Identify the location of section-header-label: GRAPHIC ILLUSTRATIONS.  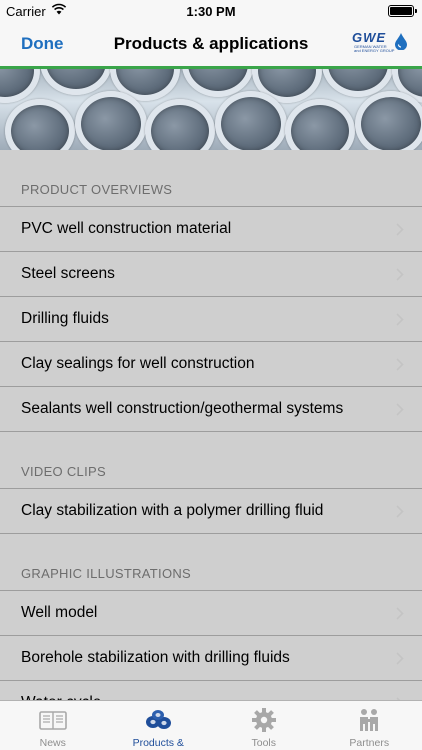
(106, 573).